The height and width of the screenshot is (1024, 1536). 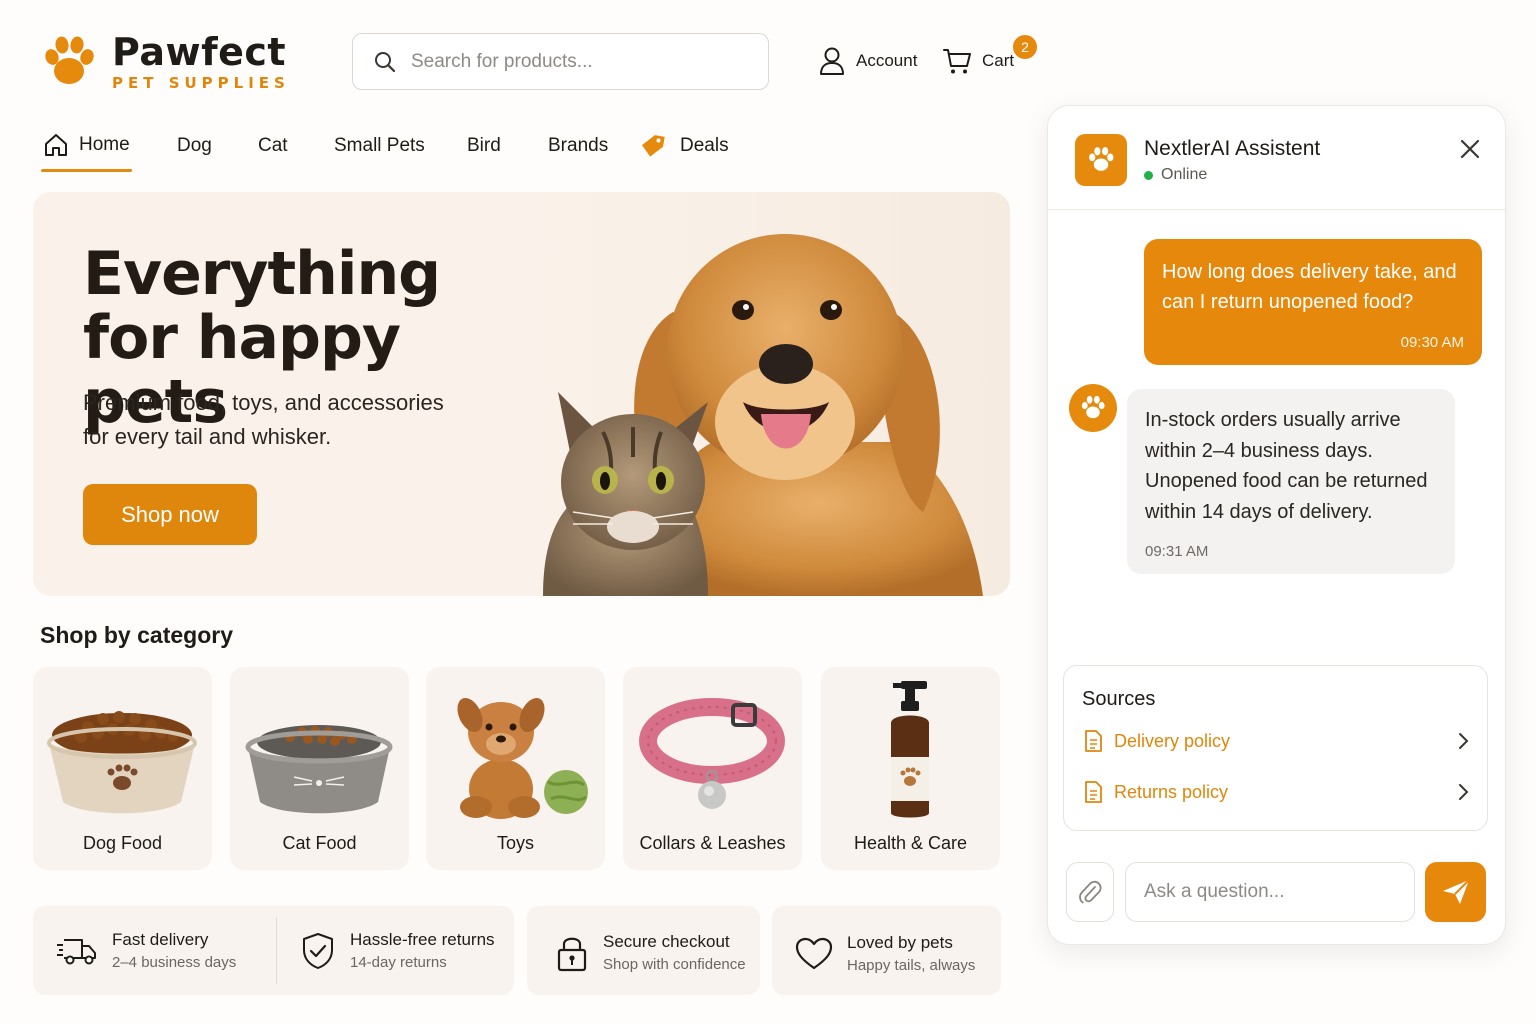 What do you see at coordinates (1148, 175) in the screenshot?
I see `online-indicator` at bounding box center [1148, 175].